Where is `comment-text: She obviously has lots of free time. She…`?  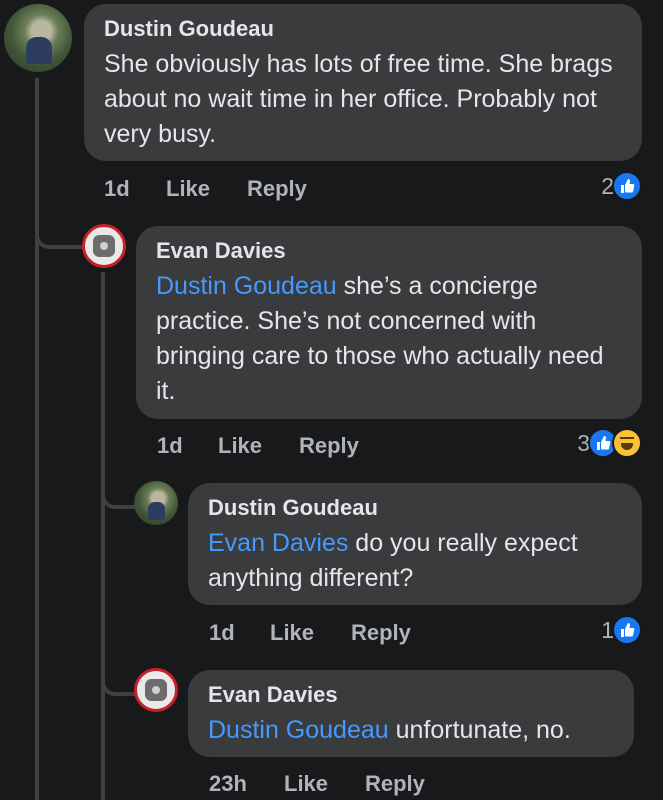 comment-text: She obviously has lots of free time. She… is located at coordinates (363, 99).